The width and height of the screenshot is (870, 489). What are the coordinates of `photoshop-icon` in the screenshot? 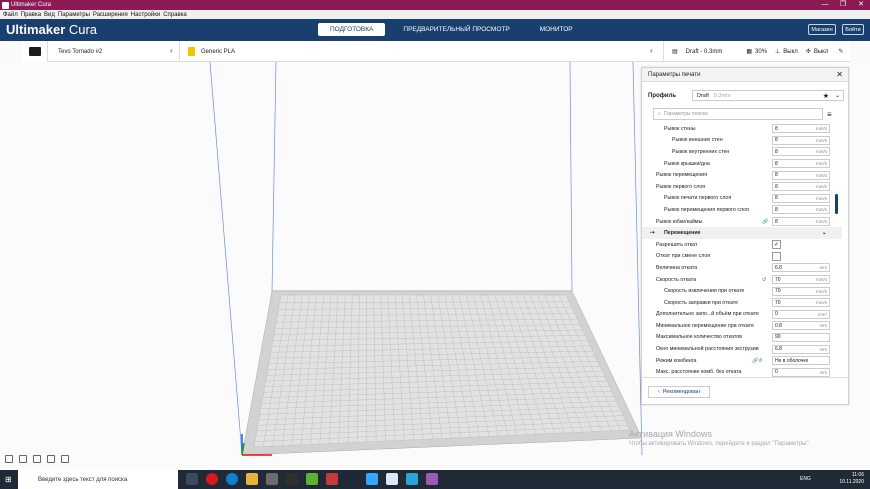 It's located at (372, 479).